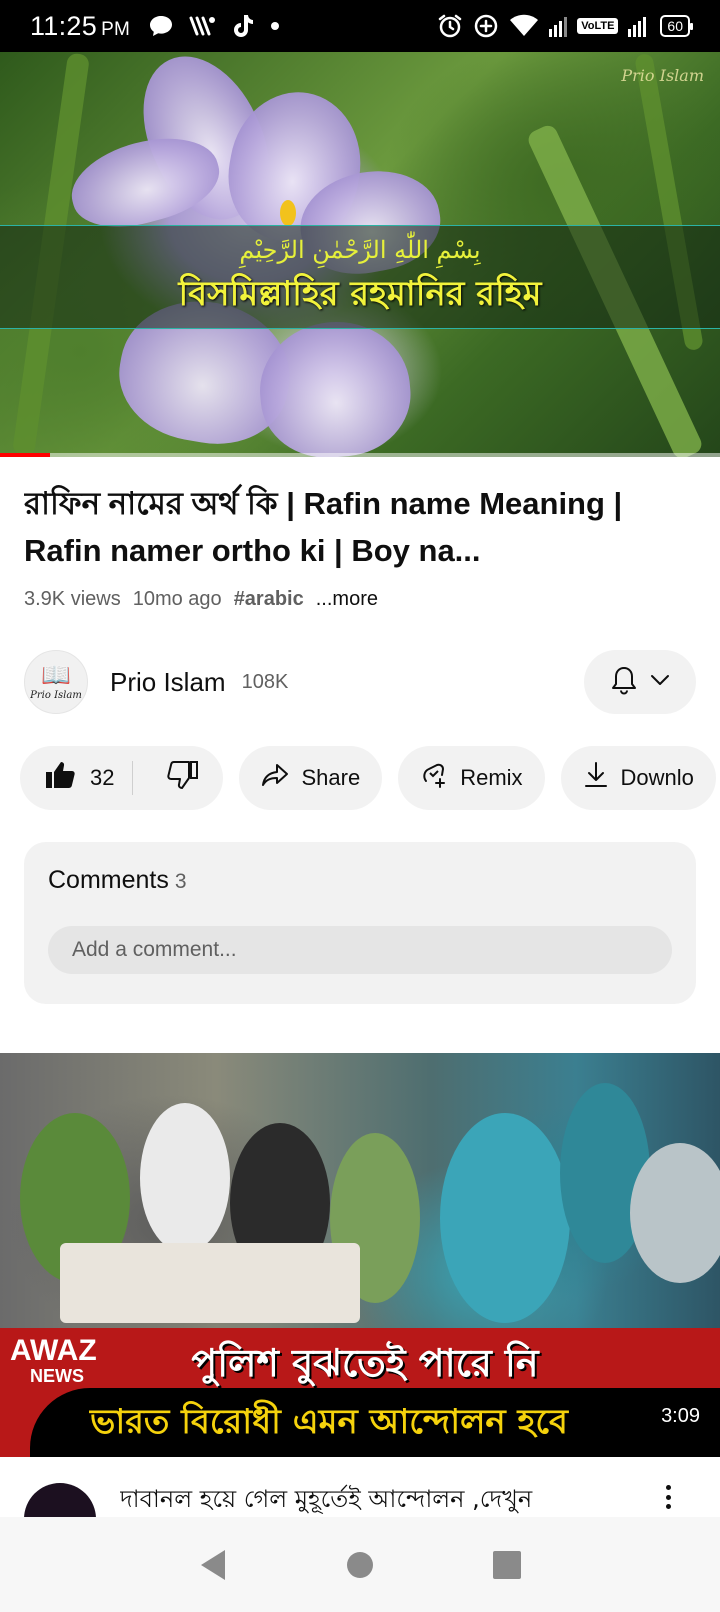 The height and width of the screenshot is (1612, 720). Describe the element at coordinates (60, 778) in the screenshot. I see `thumbs-up-icon` at that location.